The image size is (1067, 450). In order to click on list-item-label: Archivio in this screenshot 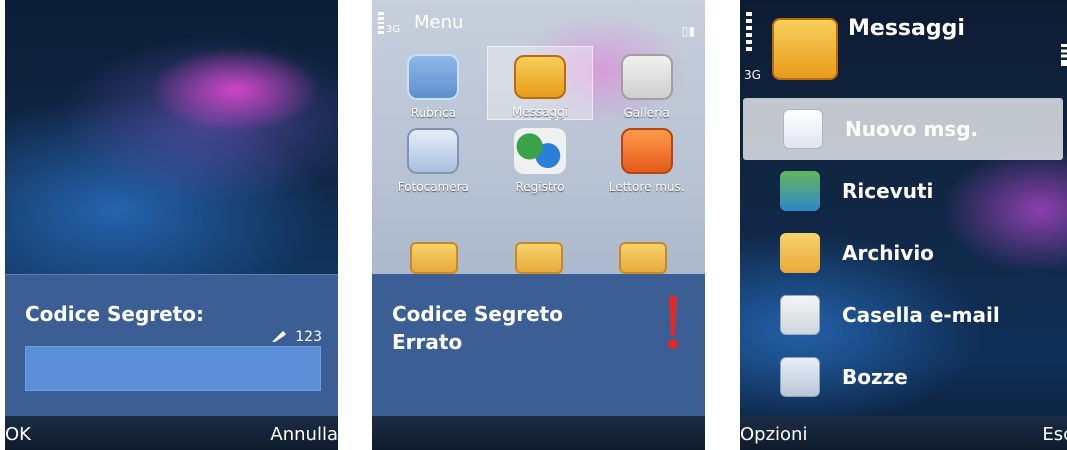, I will do `click(888, 253)`.